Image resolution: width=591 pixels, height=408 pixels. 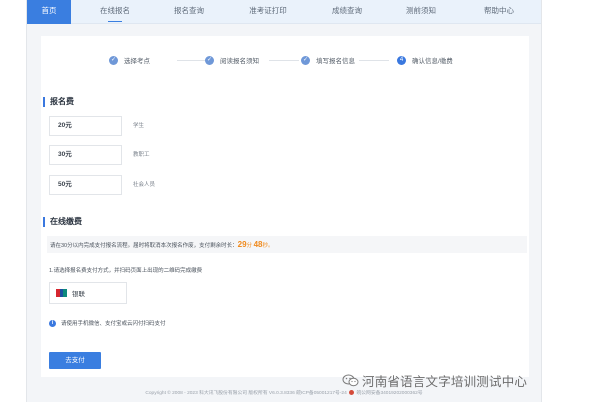 I want to click on unionpay-option: 银联, so click(x=88, y=293).